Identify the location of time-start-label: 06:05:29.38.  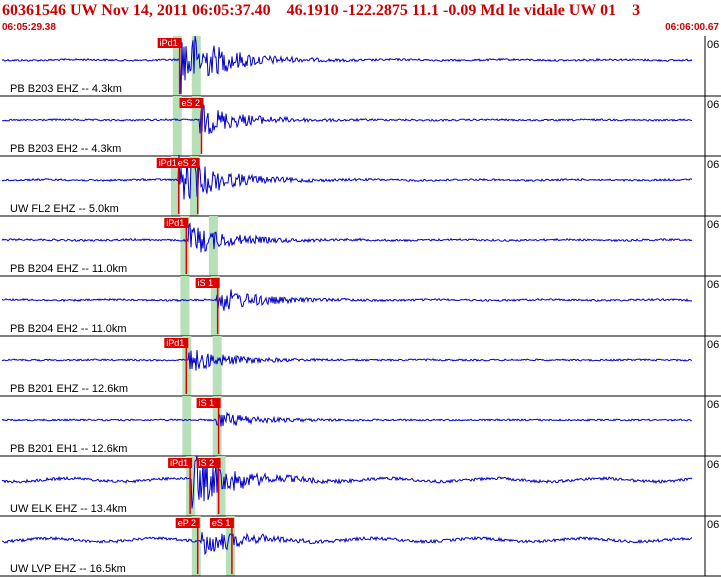
(29, 27).